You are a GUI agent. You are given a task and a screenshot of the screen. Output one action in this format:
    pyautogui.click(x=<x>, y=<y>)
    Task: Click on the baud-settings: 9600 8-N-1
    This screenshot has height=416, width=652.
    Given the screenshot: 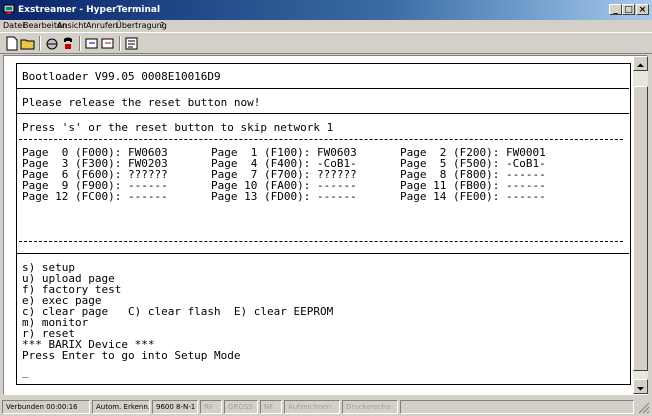 What is the action you would take?
    pyautogui.click(x=175, y=407)
    